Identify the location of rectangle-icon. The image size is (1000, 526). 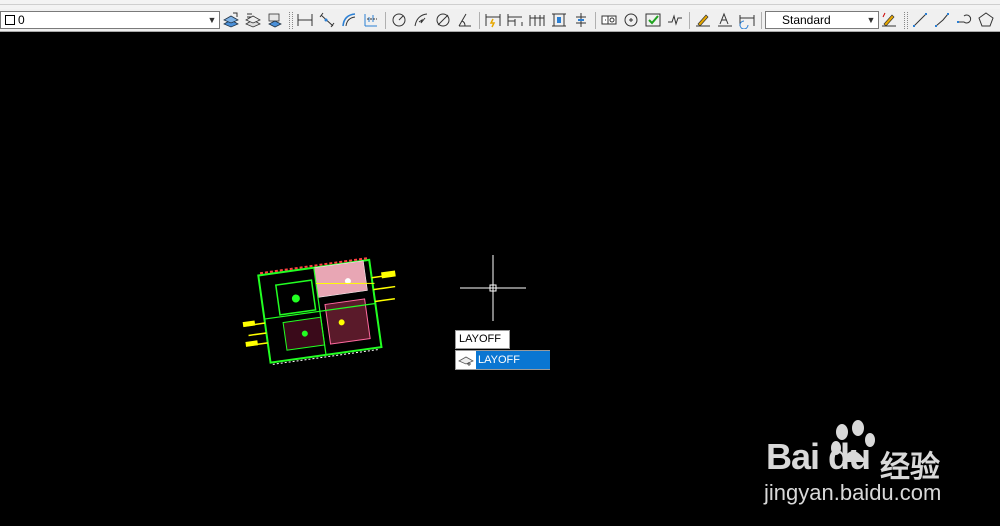
(986, 20).